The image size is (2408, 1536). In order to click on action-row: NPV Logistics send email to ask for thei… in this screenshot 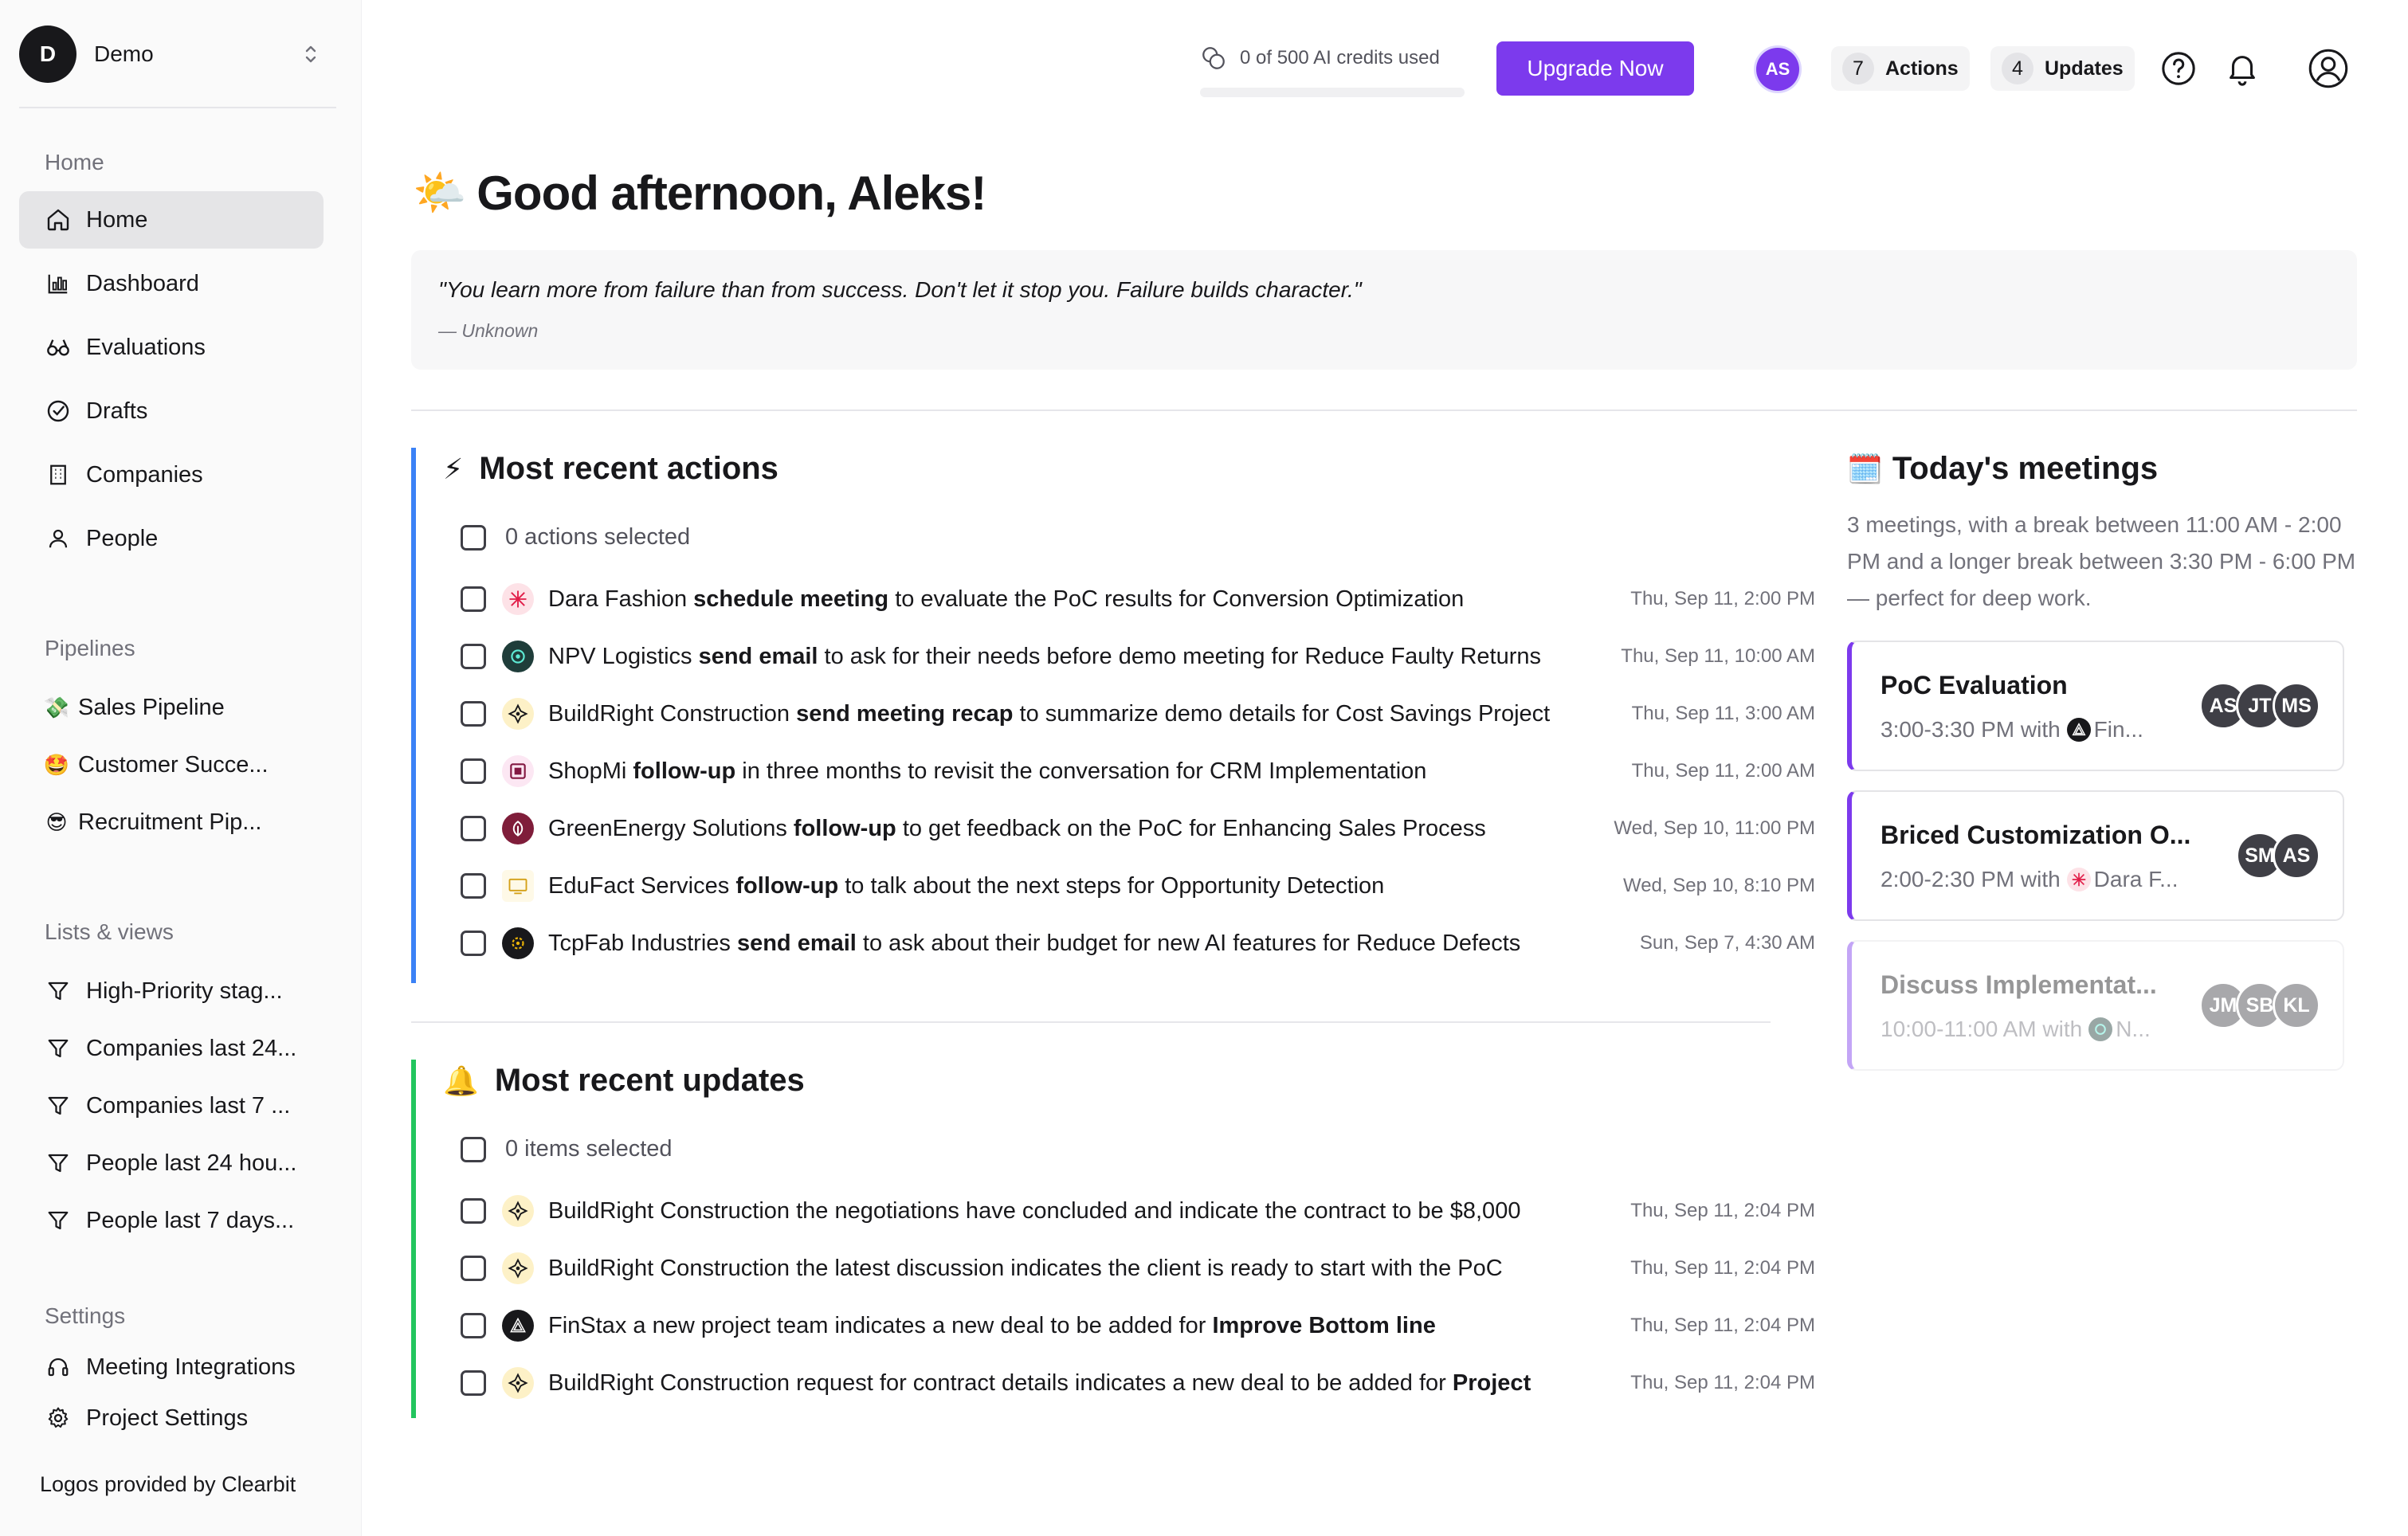, I will do `click(1138, 656)`.